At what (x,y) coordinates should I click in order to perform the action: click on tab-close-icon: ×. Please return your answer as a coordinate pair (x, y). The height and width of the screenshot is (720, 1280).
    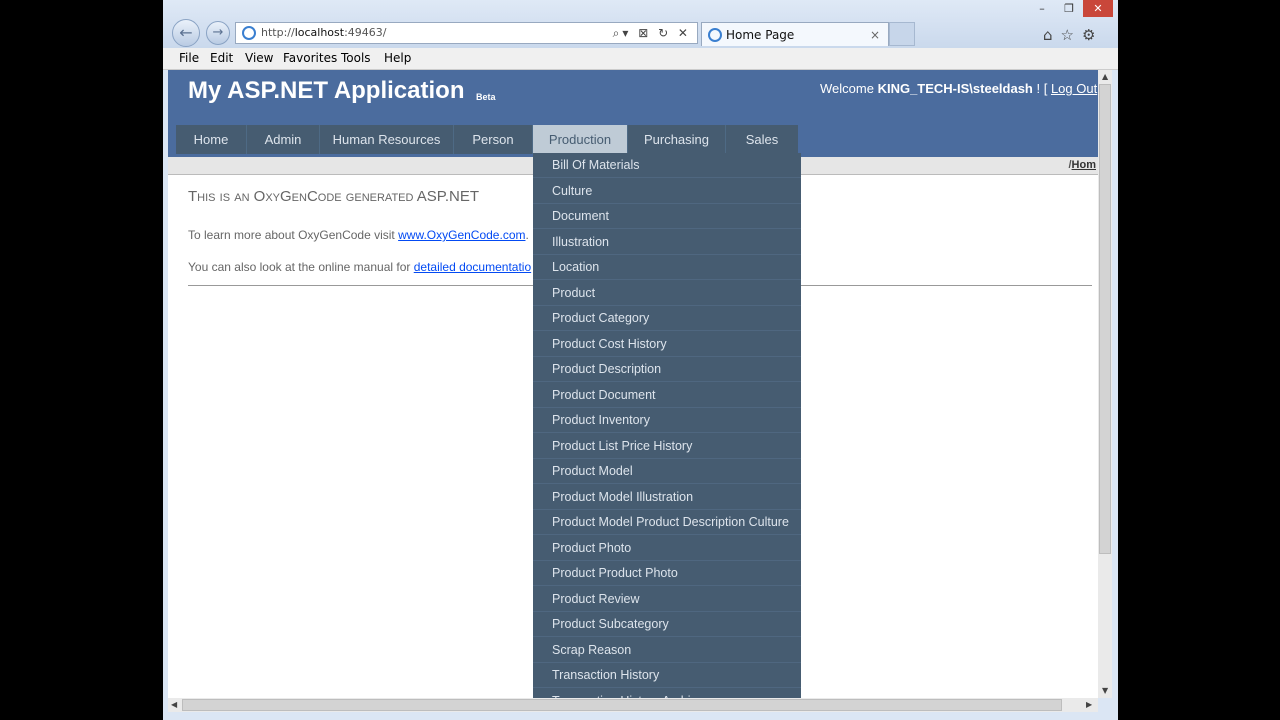
    Looking at the image, I should click on (875, 35).